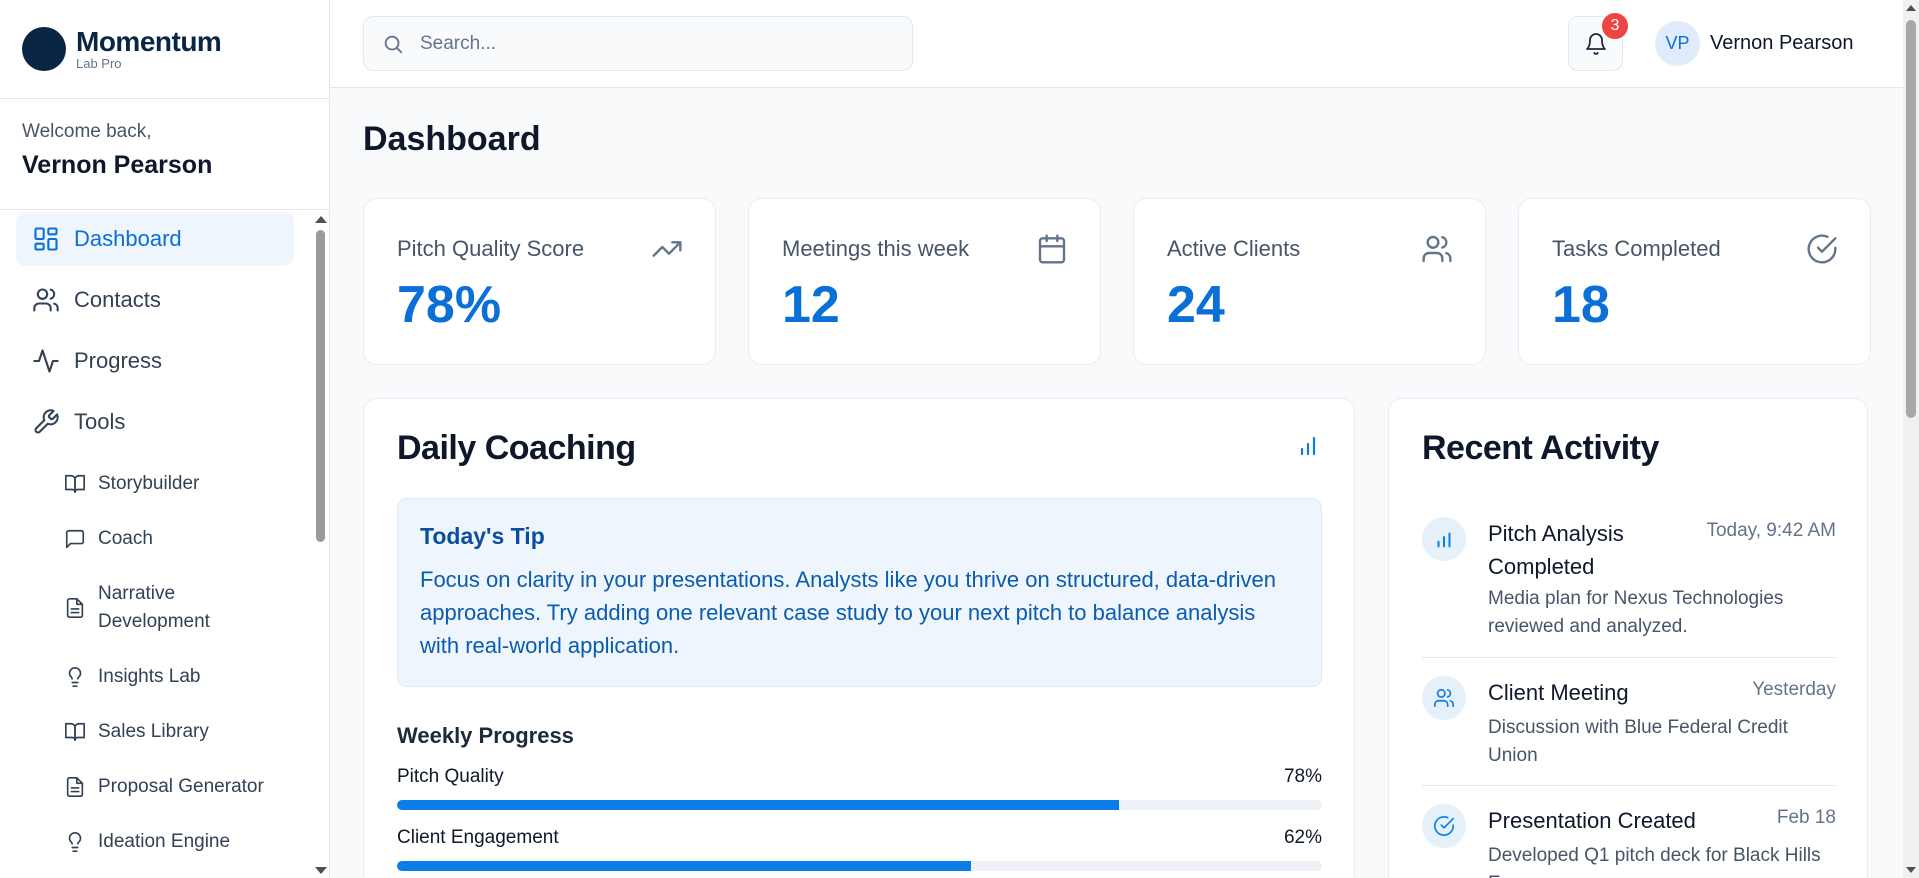 The width and height of the screenshot is (1919, 878). Describe the element at coordinates (452, 139) in the screenshot. I see `page-title: Dashboard` at that location.